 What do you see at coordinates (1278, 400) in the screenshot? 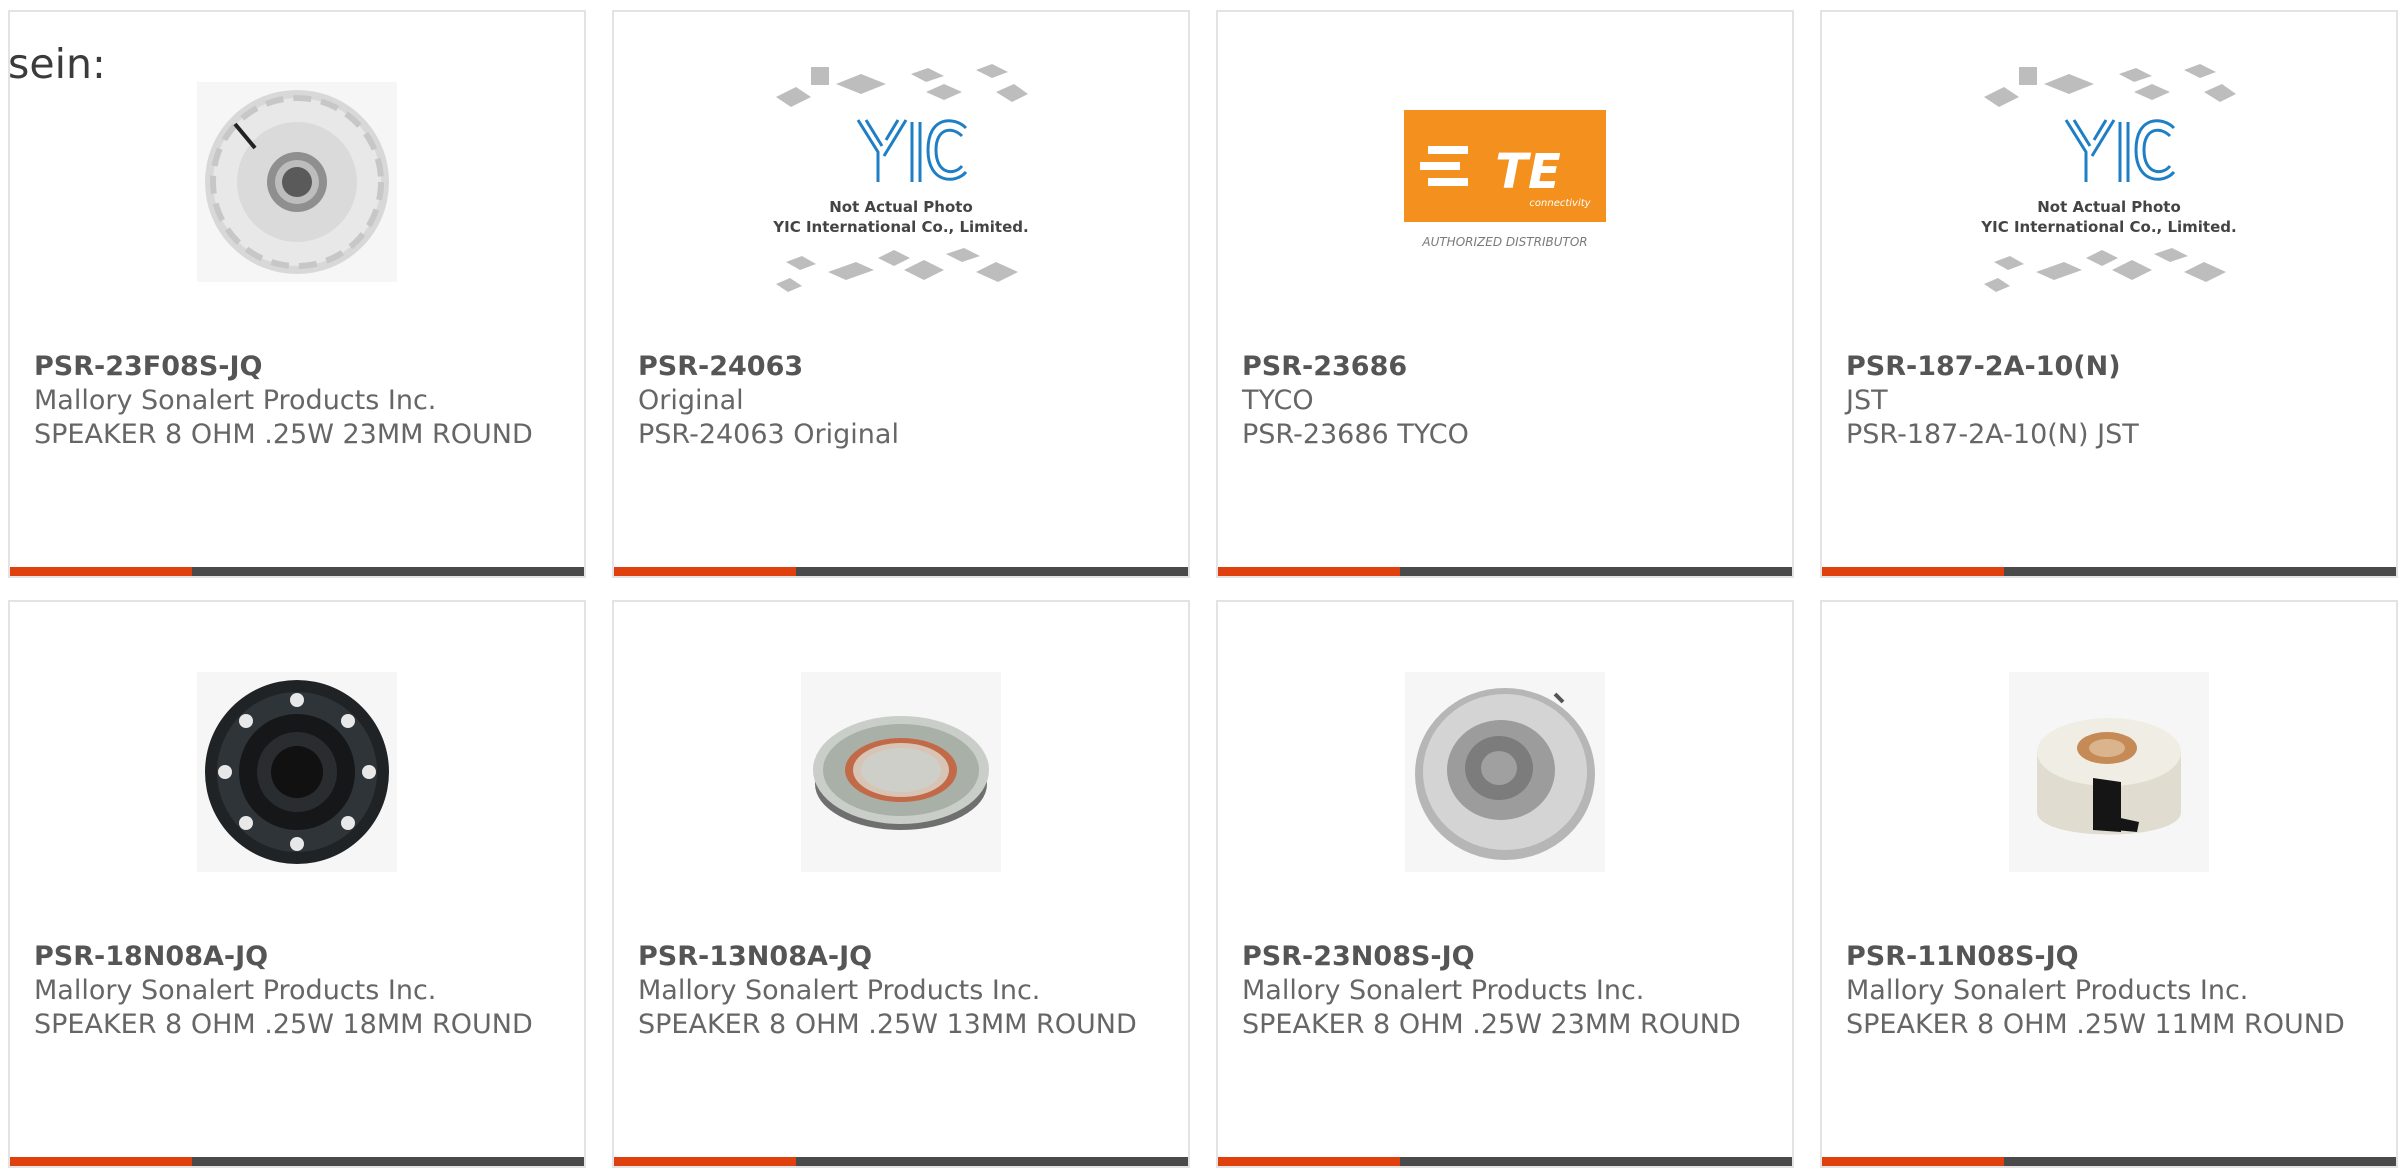
I see `manufacturer: TYCO` at bounding box center [1278, 400].